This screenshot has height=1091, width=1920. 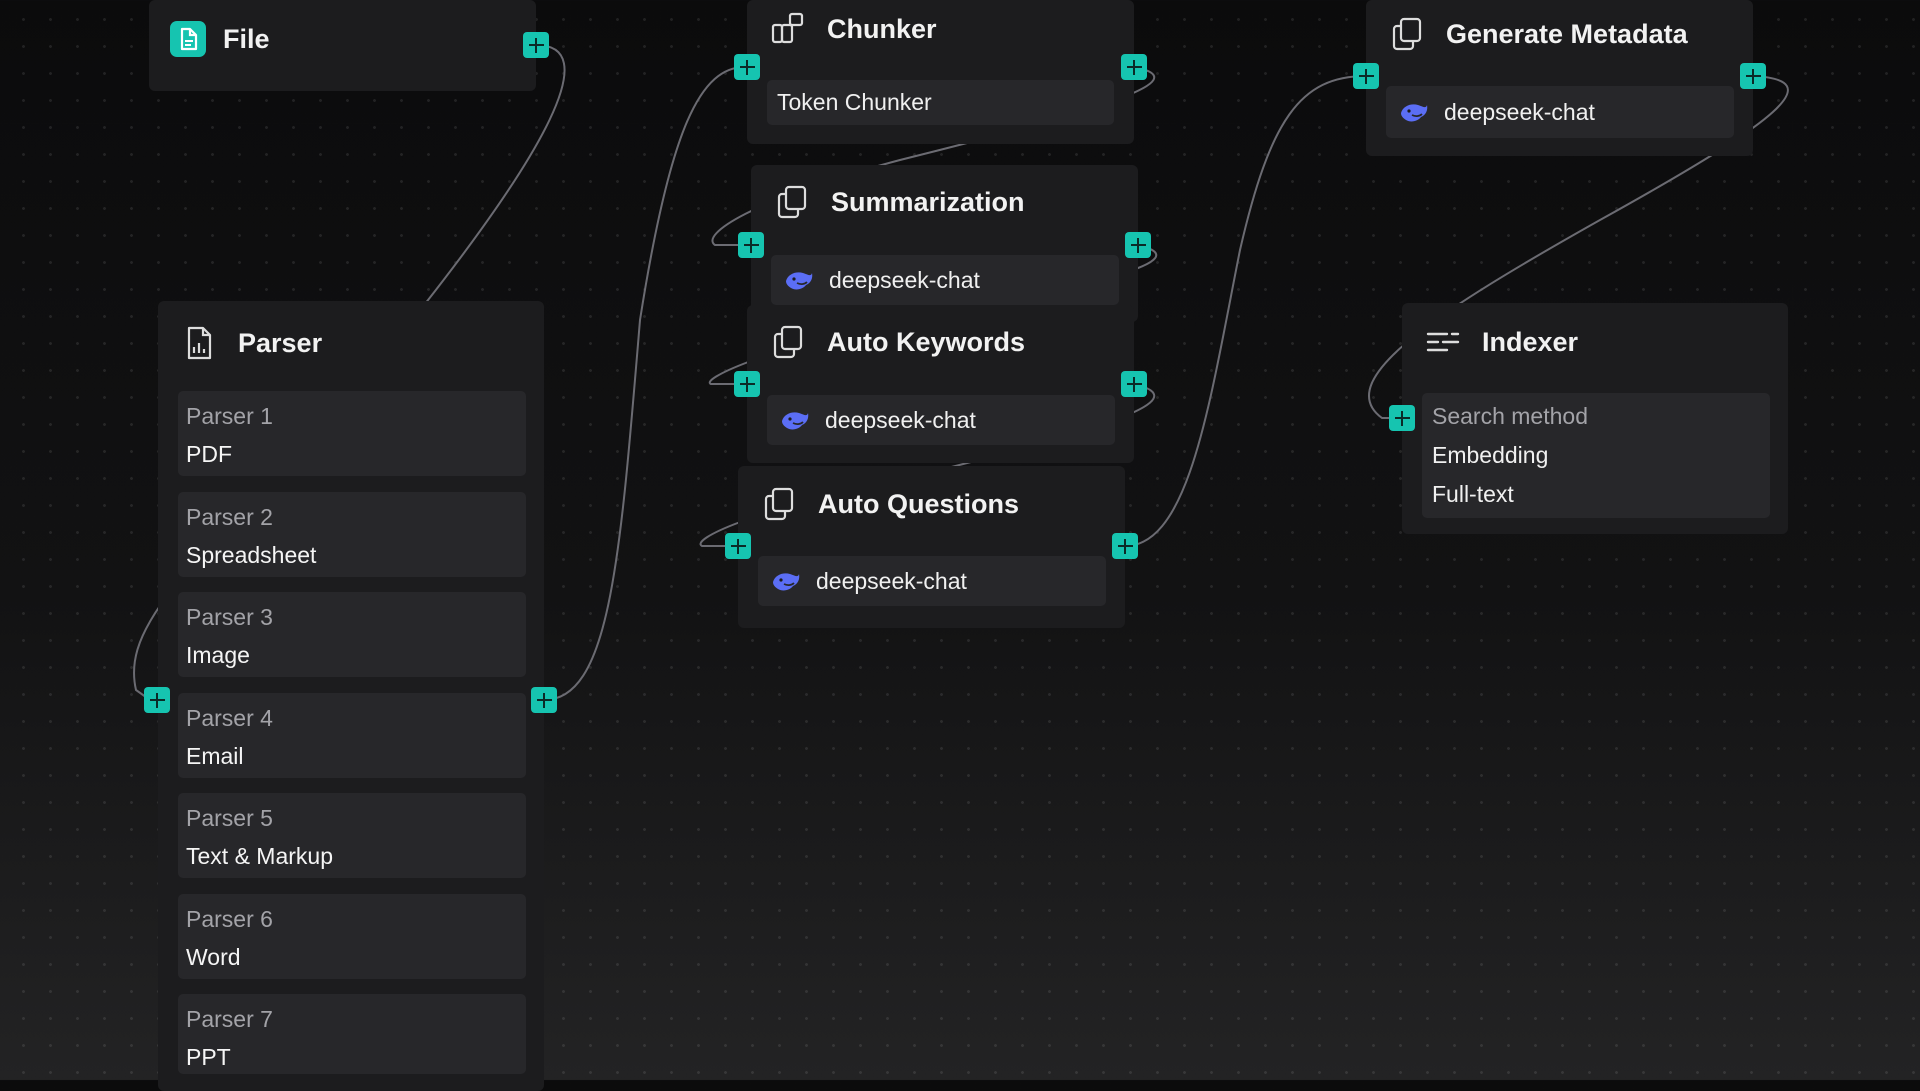 I want to click on document-chart-icon, so click(x=199, y=343).